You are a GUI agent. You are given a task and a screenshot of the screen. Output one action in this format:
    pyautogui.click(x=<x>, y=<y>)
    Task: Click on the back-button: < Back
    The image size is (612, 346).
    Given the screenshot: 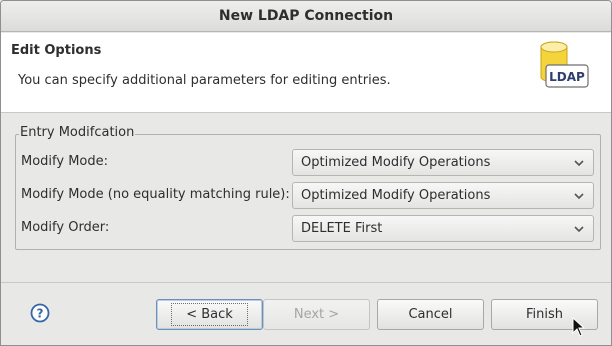 What is the action you would take?
    pyautogui.click(x=209, y=314)
    